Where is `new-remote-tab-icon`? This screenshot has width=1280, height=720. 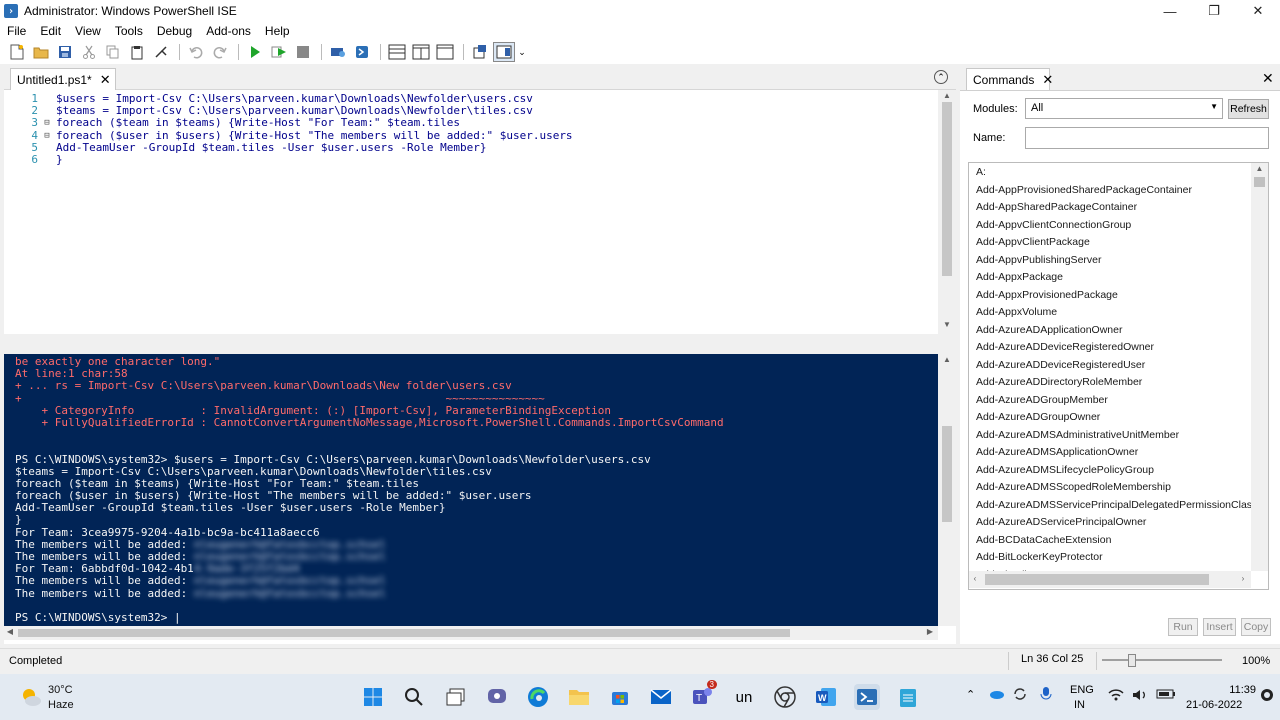 new-remote-tab-icon is located at coordinates (338, 52).